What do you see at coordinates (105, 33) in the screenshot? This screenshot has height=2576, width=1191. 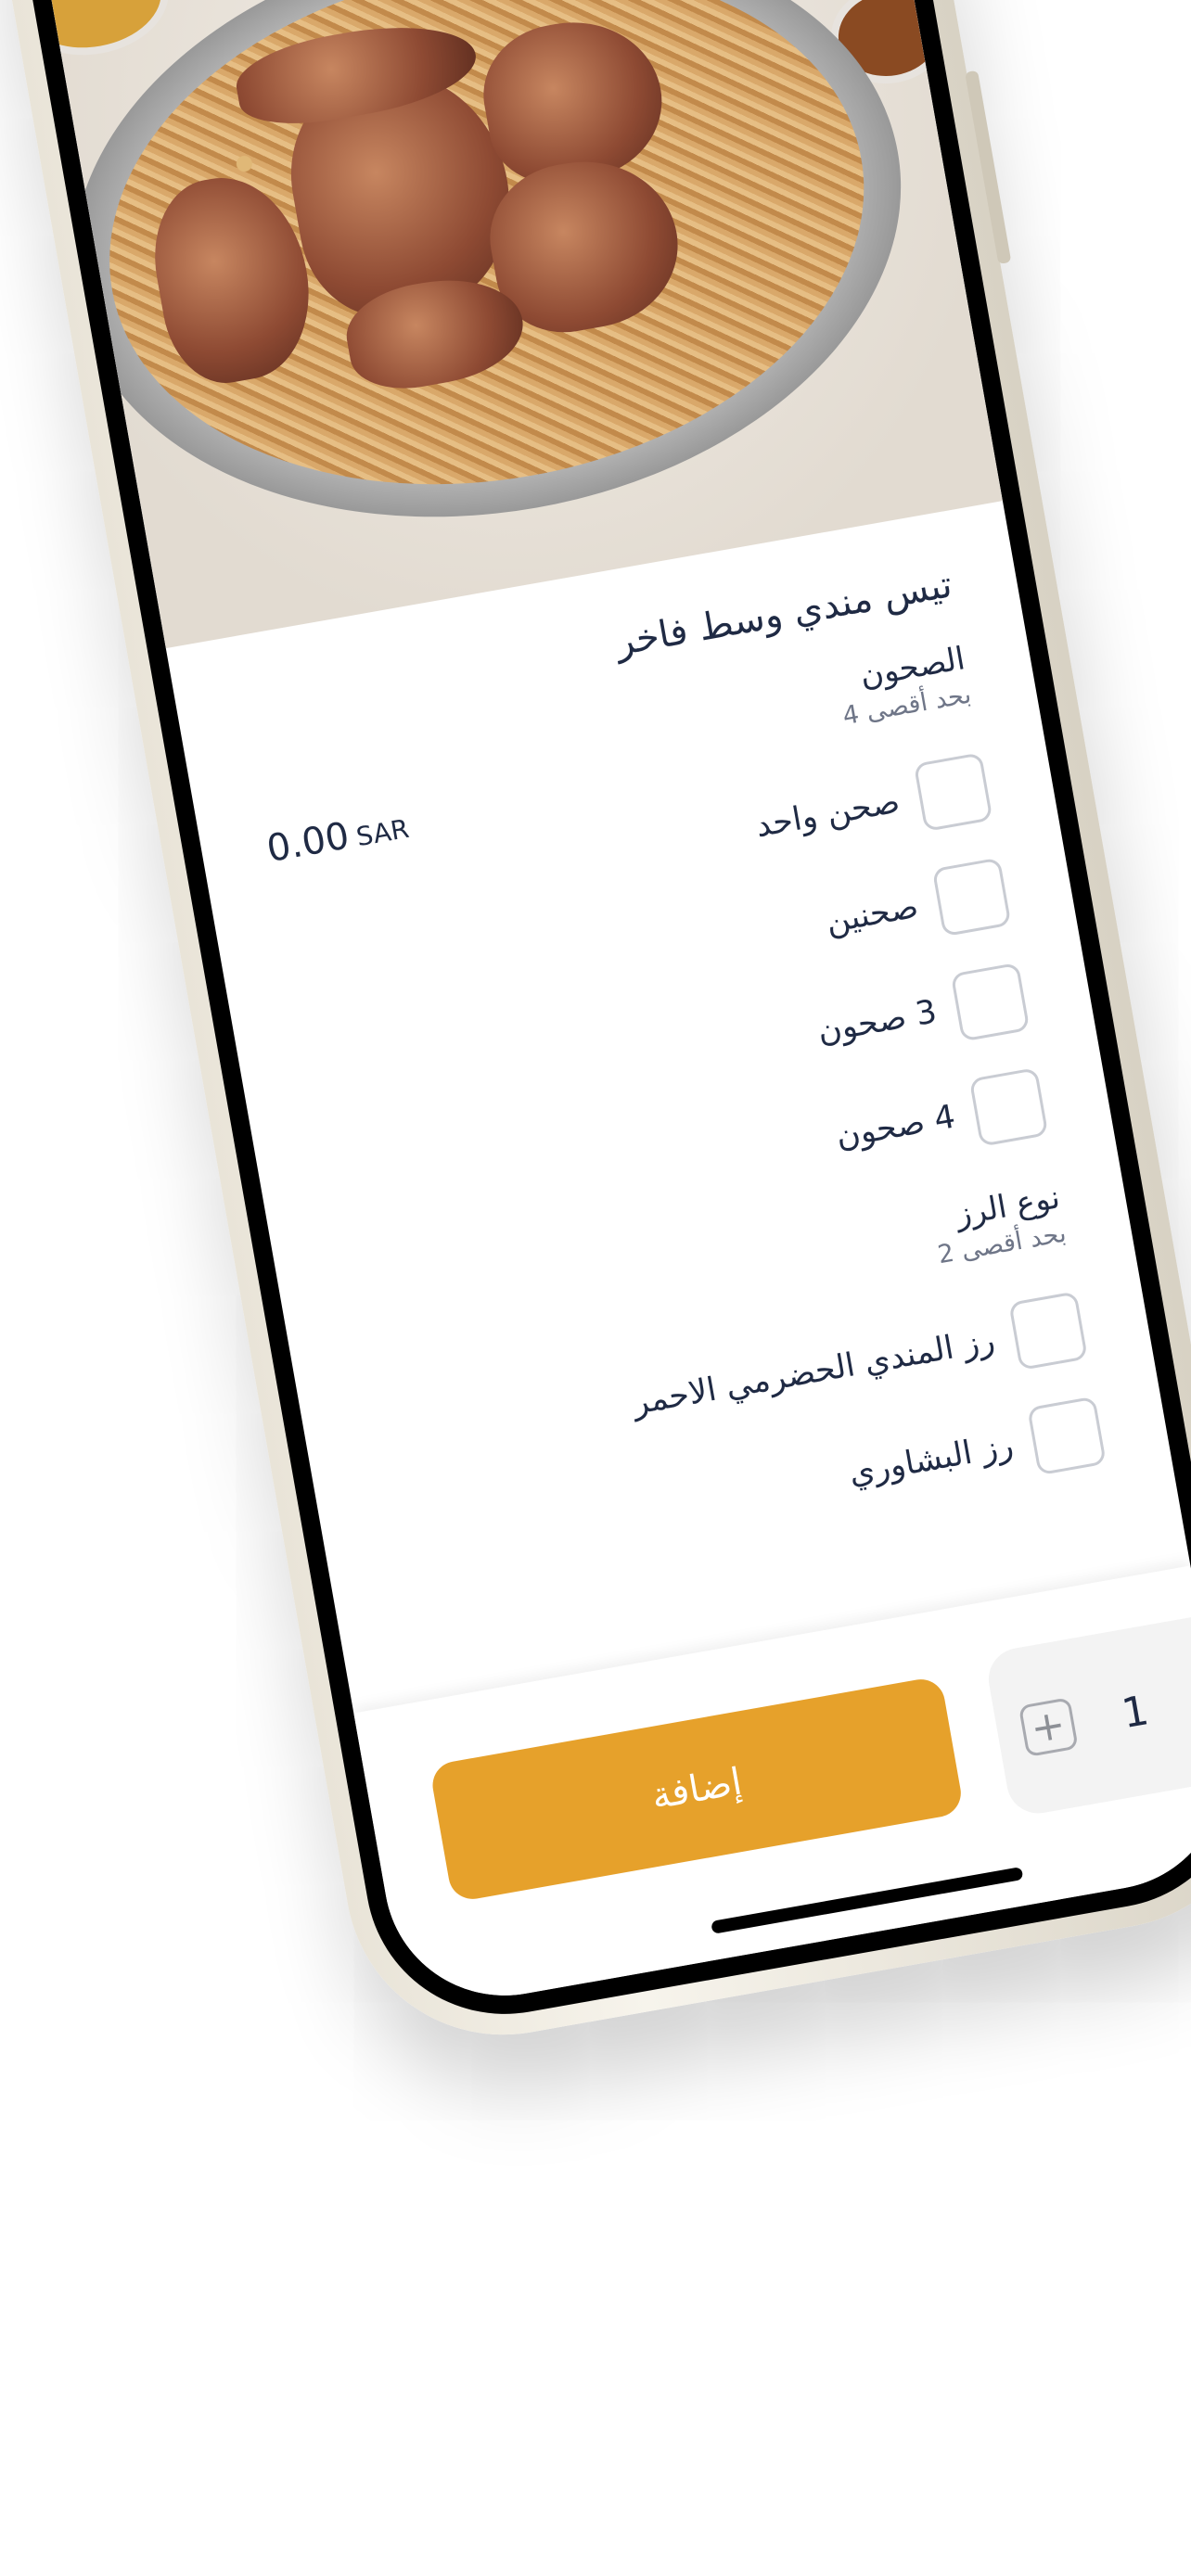 I see `soup-bowl` at bounding box center [105, 33].